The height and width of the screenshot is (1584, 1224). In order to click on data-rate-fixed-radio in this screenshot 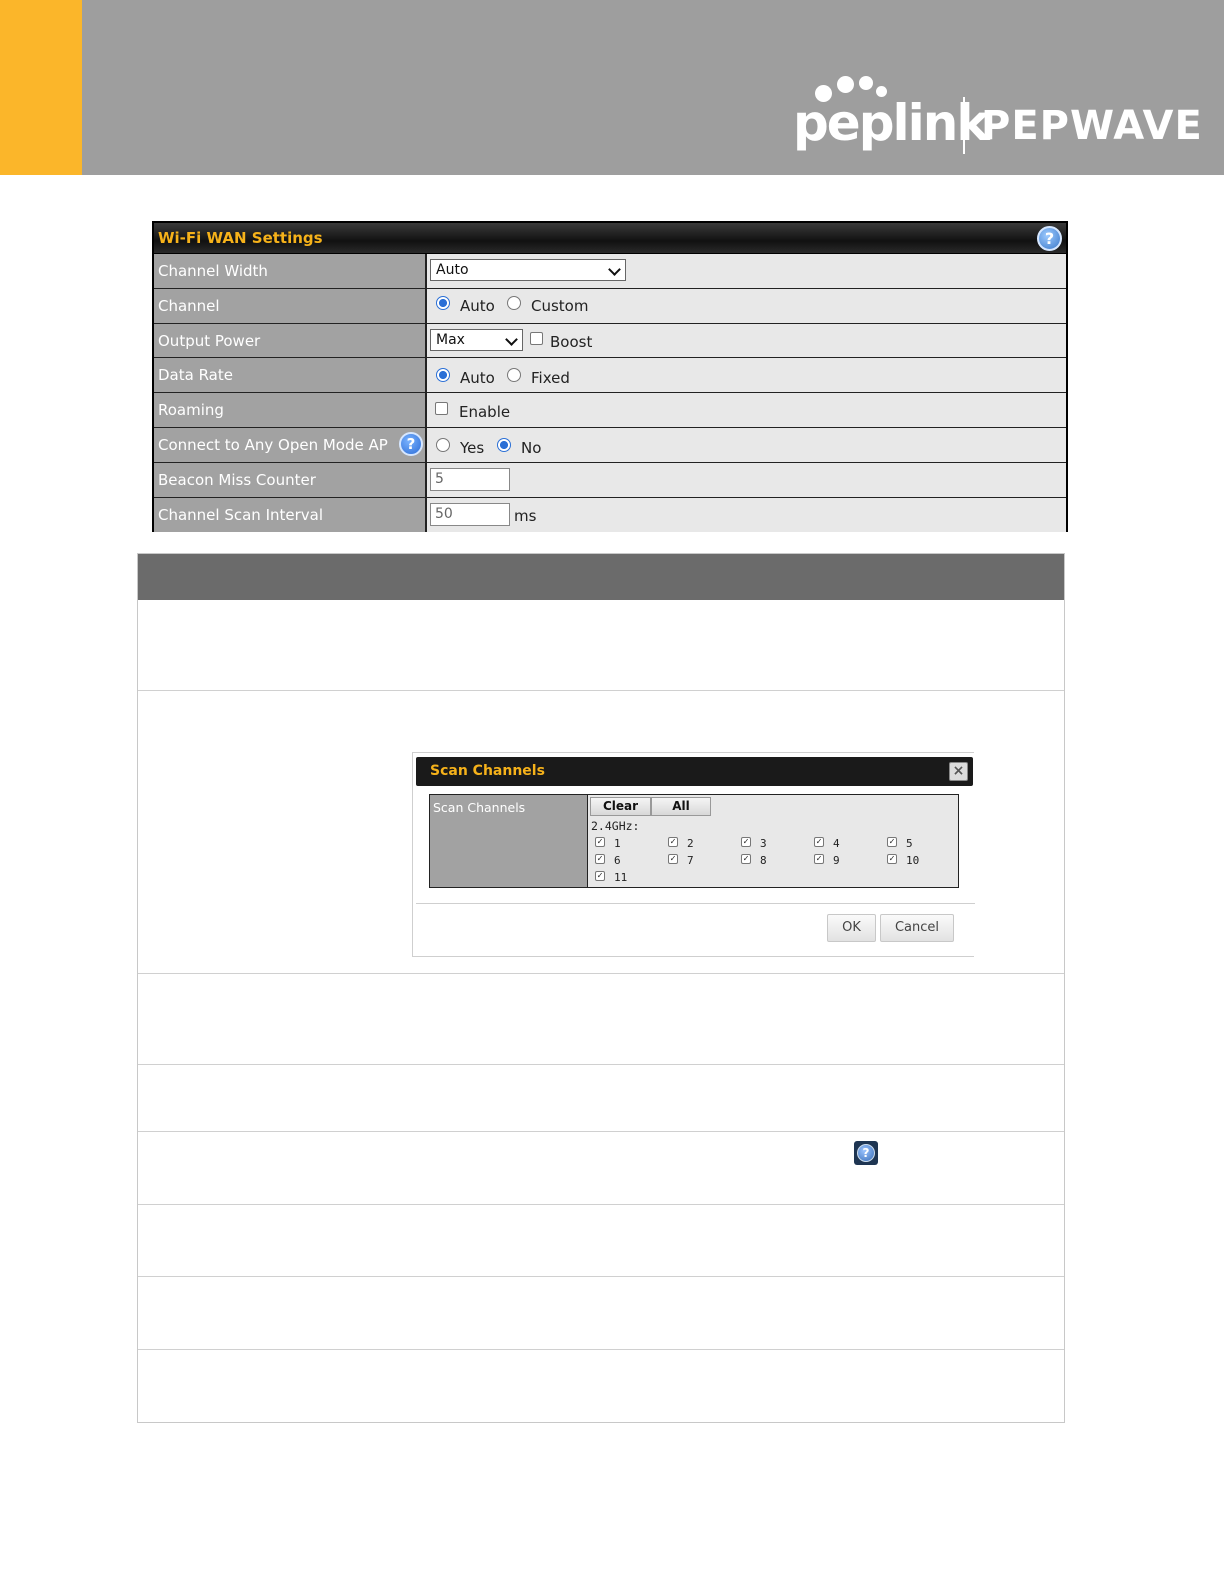, I will do `click(514, 375)`.